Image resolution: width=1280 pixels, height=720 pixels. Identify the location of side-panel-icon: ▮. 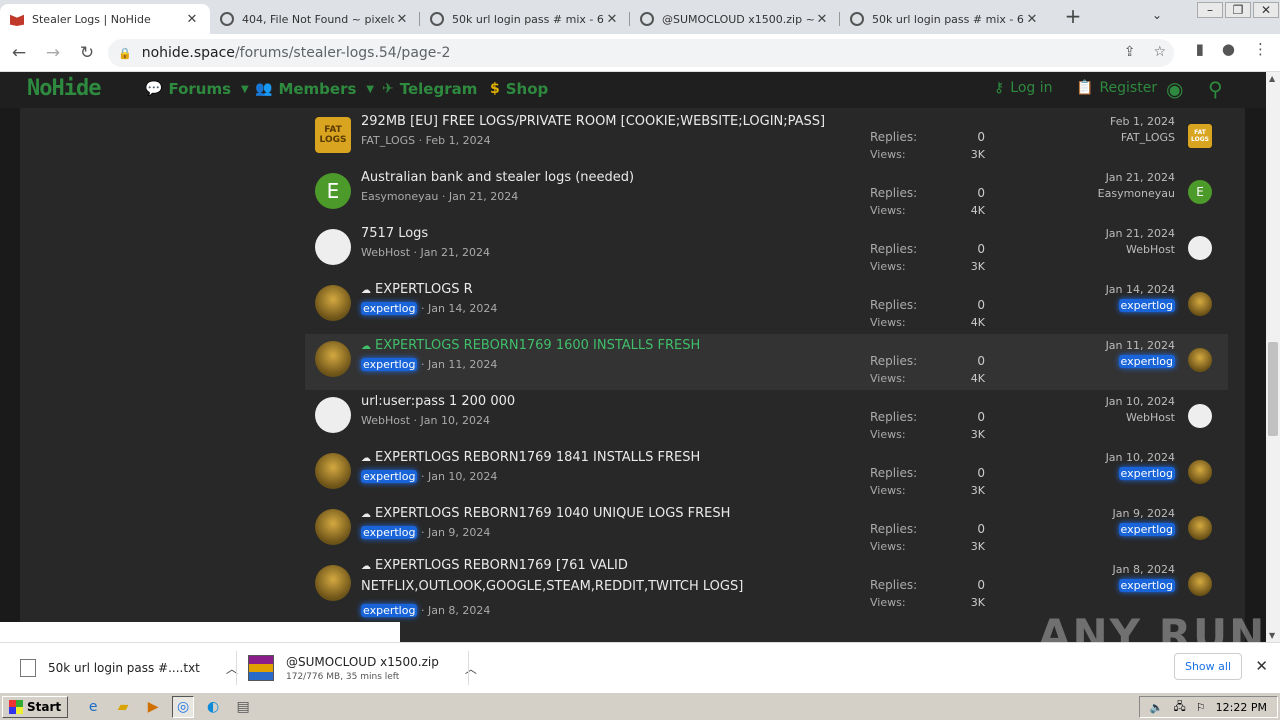
(1200, 49).